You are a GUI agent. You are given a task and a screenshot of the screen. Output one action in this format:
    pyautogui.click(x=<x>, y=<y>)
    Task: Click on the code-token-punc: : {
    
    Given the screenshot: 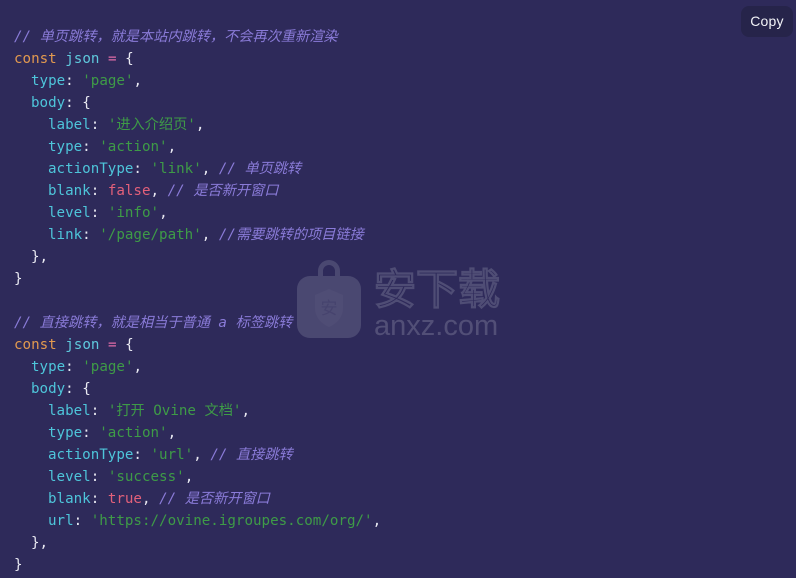 What is the action you would take?
    pyautogui.click(x=78, y=103)
    